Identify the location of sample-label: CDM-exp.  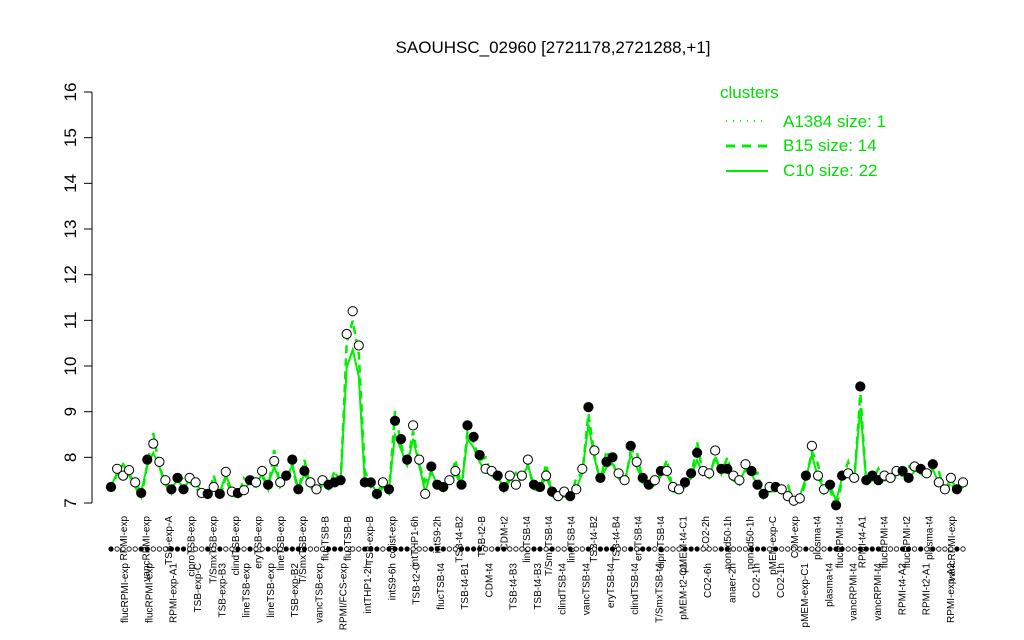
(795, 537).